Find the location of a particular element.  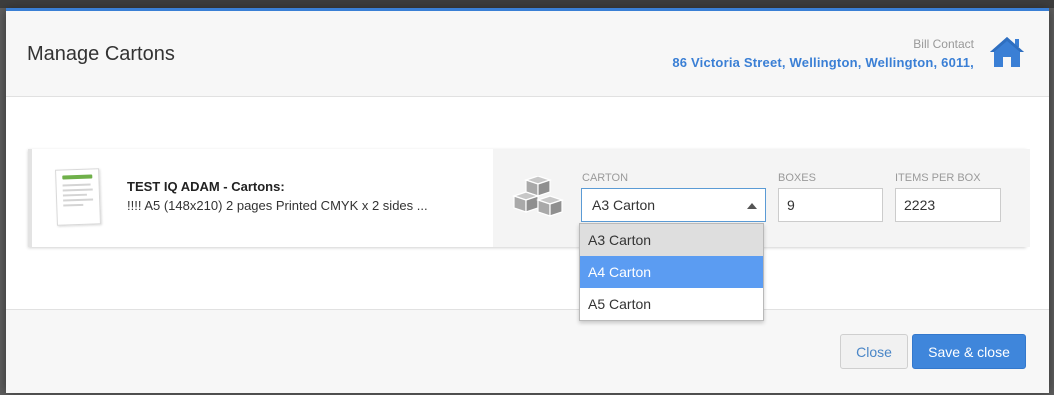

boxes-input: 9 is located at coordinates (830, 205).